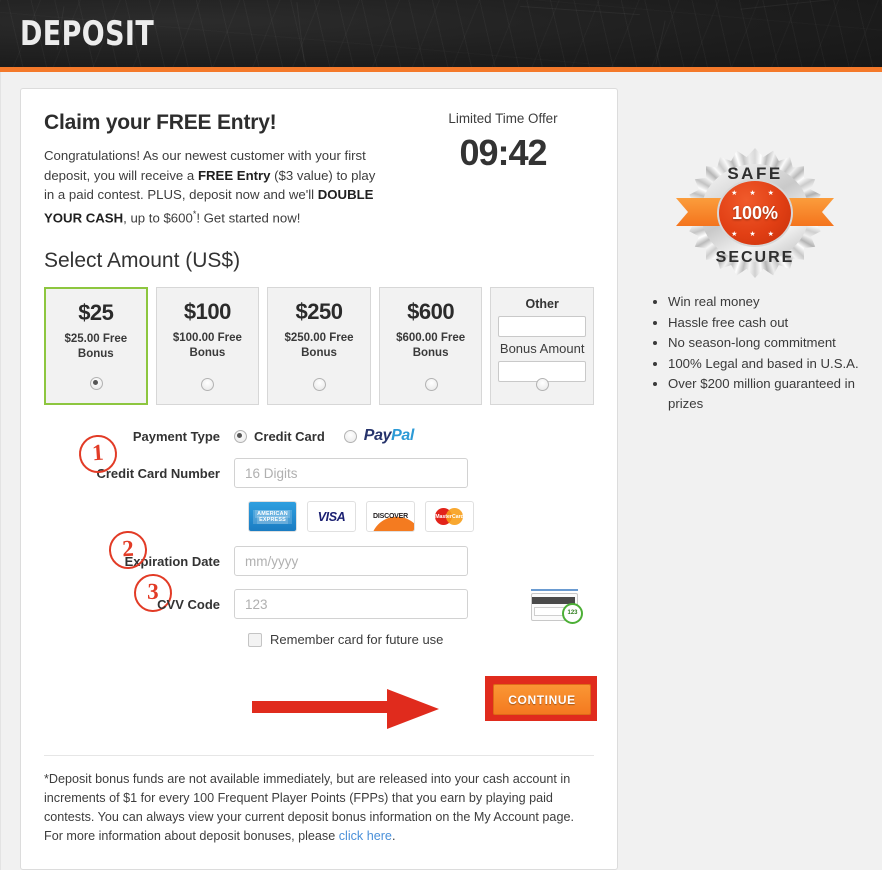  I want to click on countdown-timer: 09:42, so click(503, 152).